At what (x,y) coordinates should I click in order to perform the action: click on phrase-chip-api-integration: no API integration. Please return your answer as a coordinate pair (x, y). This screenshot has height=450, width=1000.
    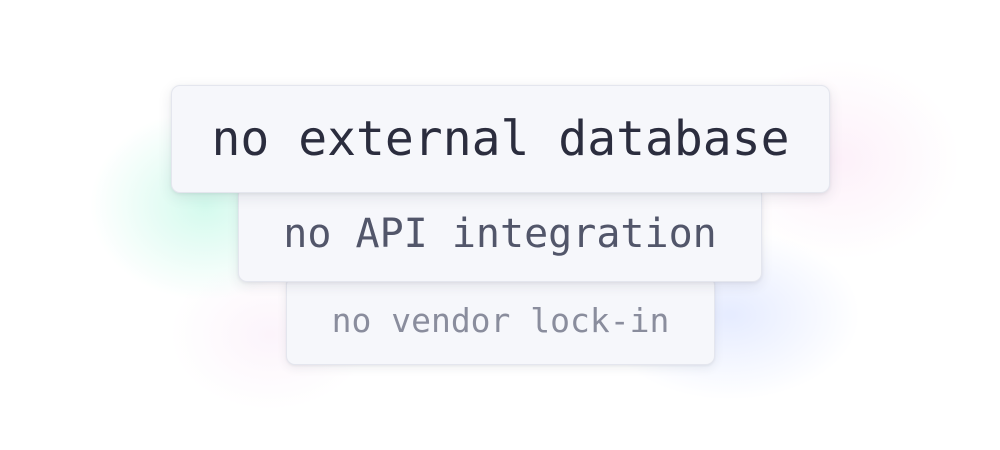
    Looking at the image, I should click on (500, 234).